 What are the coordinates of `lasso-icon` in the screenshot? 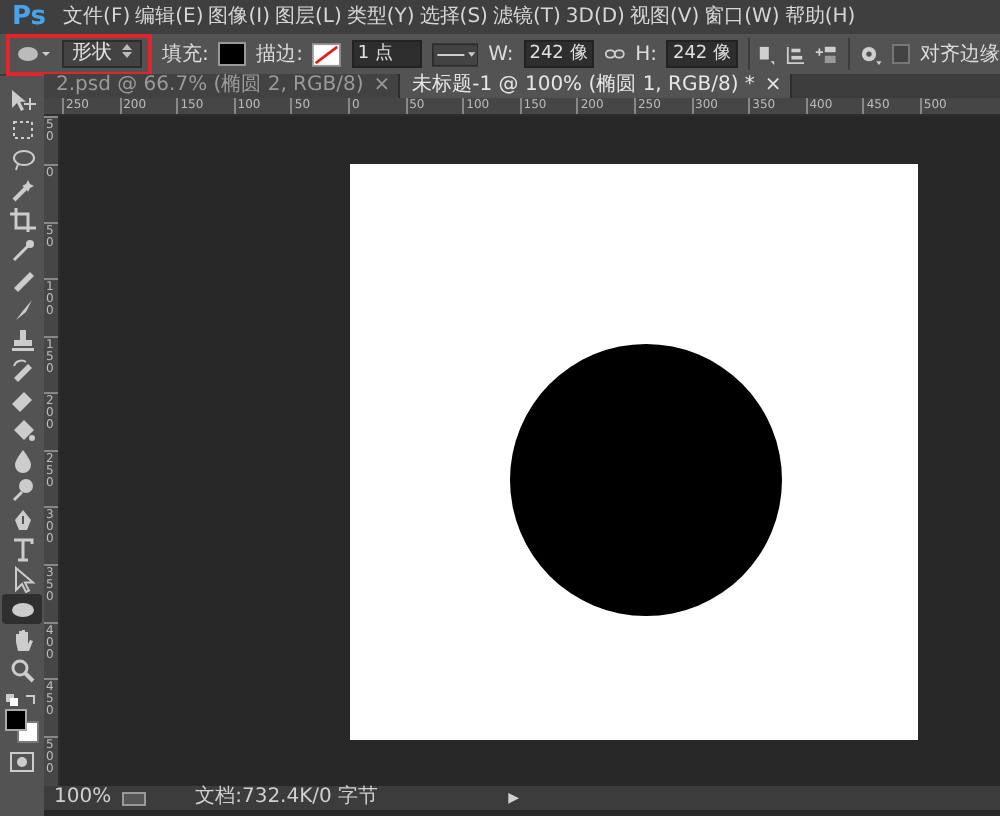 It's located at (22, 159).